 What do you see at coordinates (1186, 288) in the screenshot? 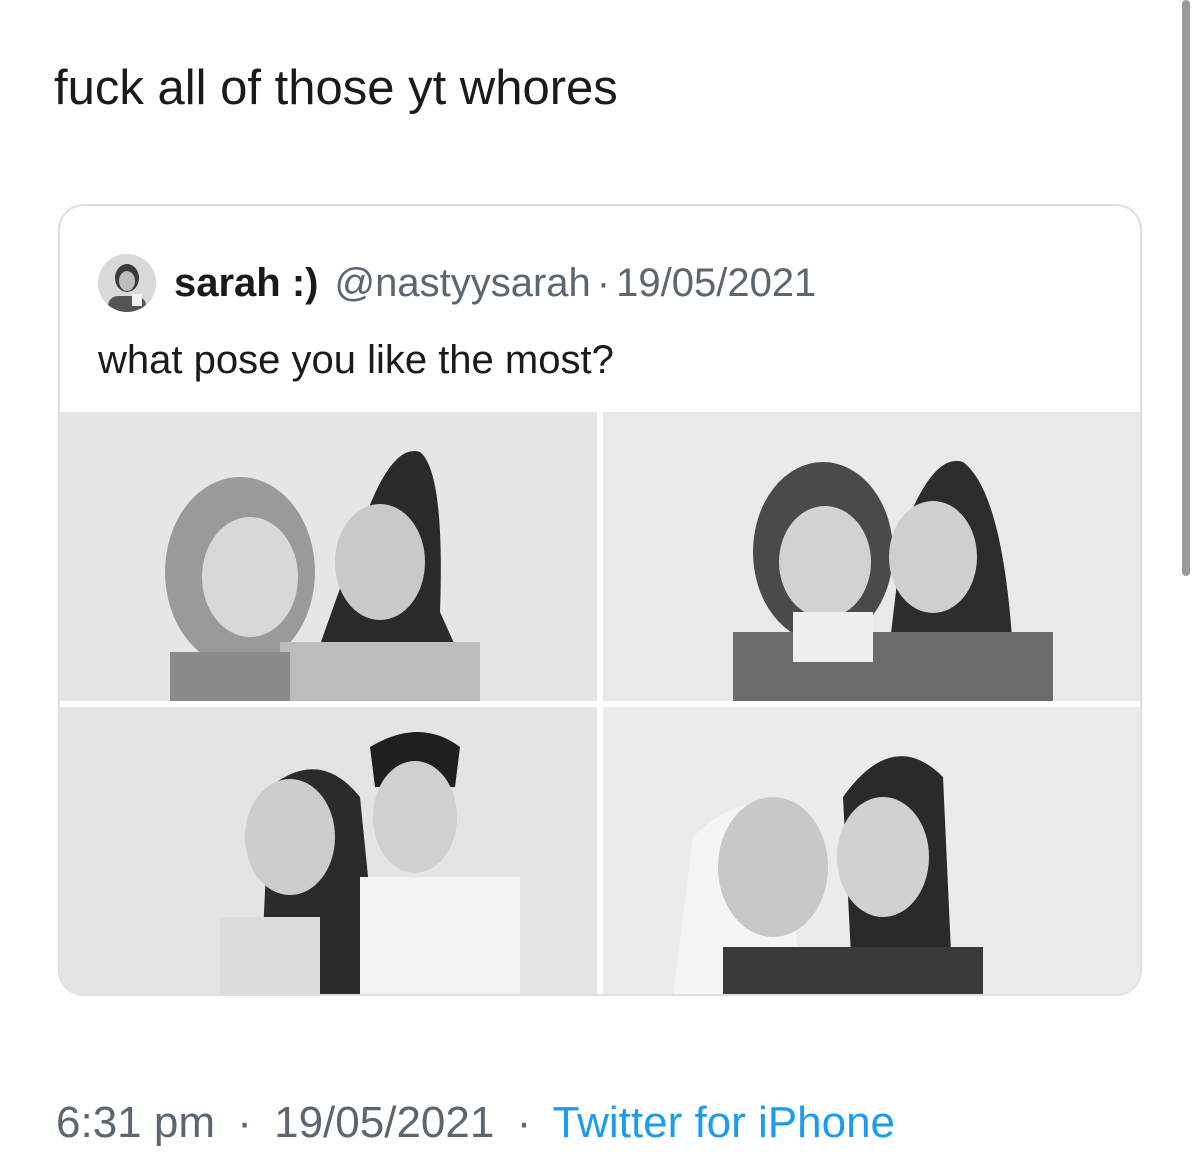
I see `scrollbar` at bounding box center [1186, 288].